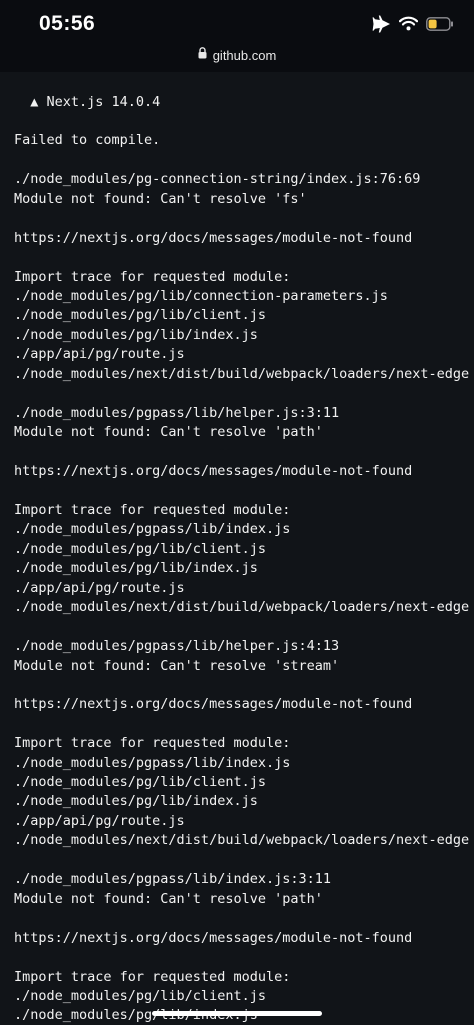 This screenshot has width=474, height=1025. Describe the element at coordinates (177, 413) in the screenshot. I see `log-line: ./node_modules/pgpass/lib/helper.js:3:11` at that location.